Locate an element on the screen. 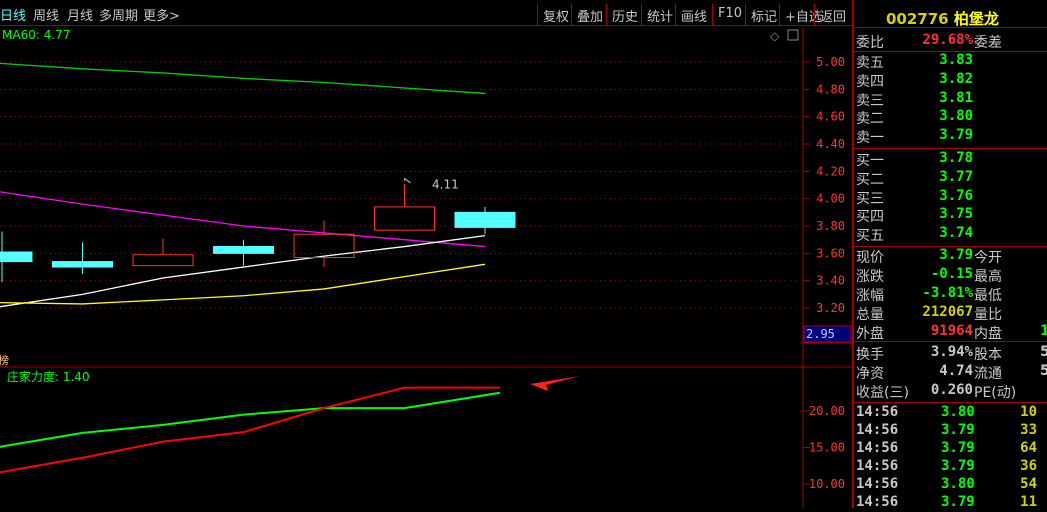 The width and height of the screenshot is (1047, 512). row-value: 3.83 is located at coordinates (956, 60).